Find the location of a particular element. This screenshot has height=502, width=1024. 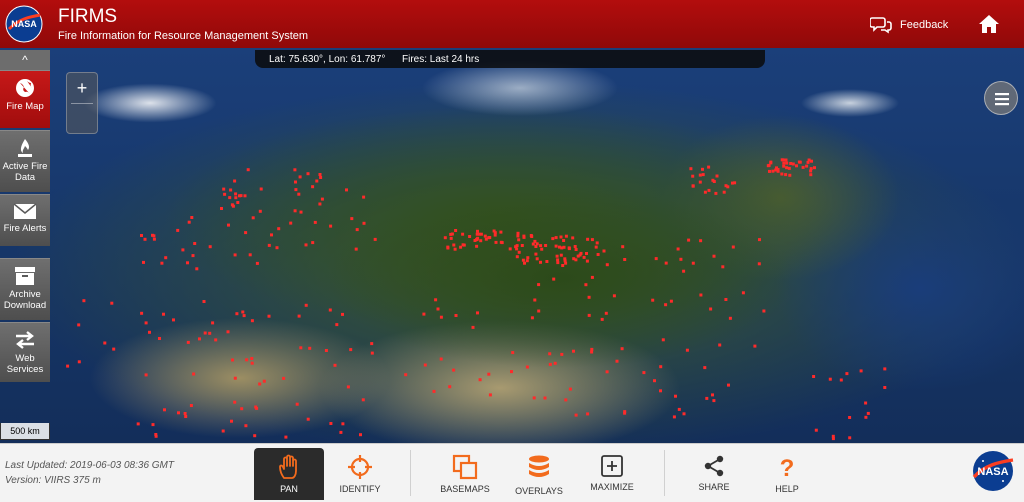

sidebar-item-active-fire-data: Active Fire Data is located at coordinates (25, 161).